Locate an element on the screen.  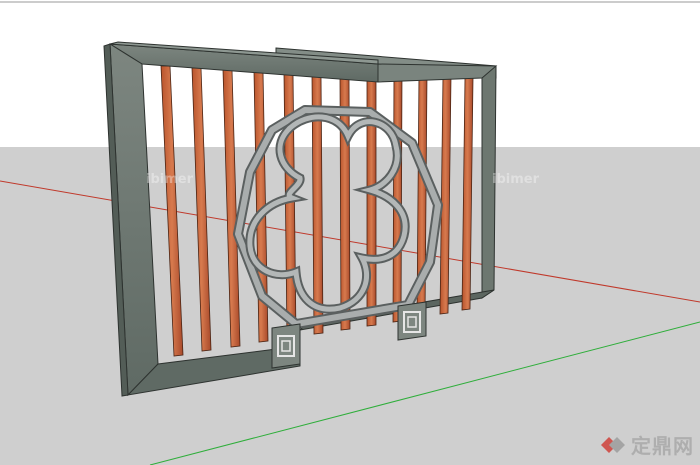
faint-watermark-left: ibimer is located at coordinates (169, 179).